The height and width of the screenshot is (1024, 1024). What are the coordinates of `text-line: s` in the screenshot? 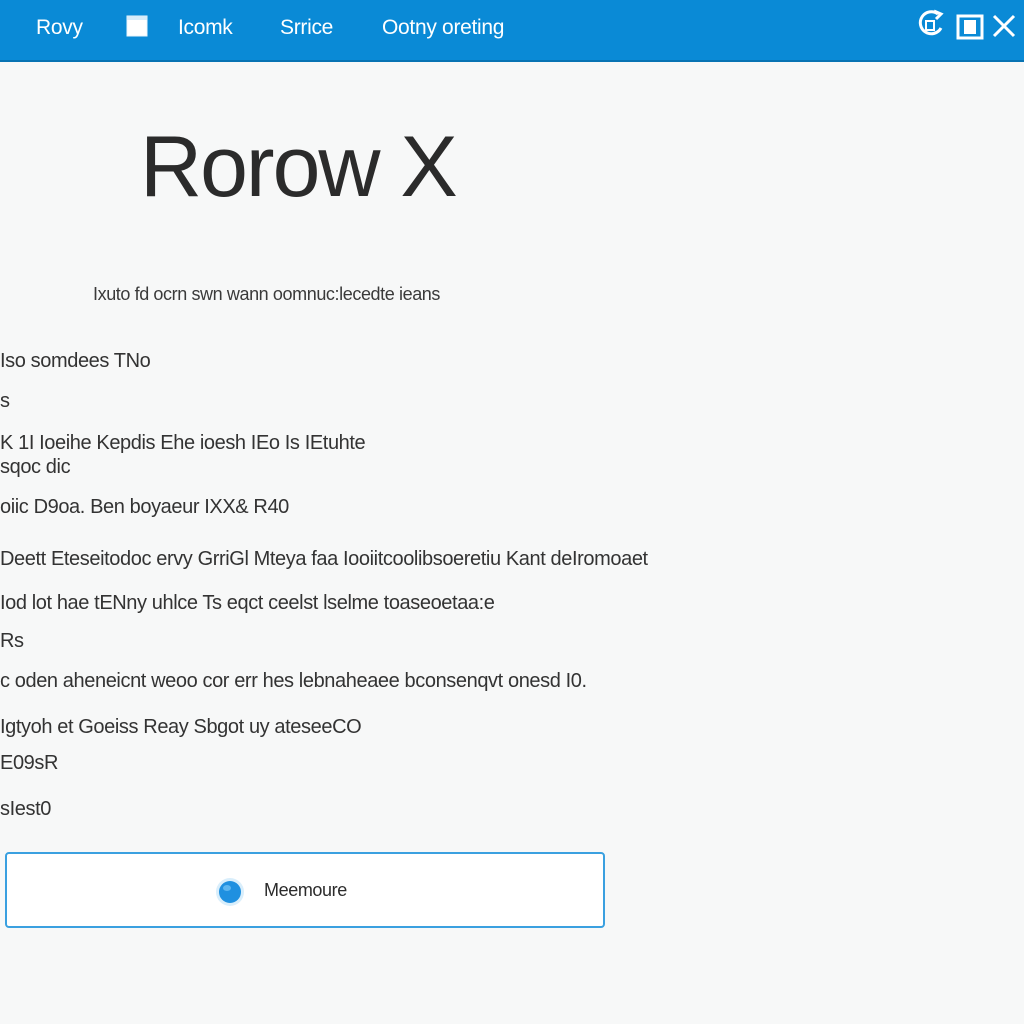 It's located at (5, 401).